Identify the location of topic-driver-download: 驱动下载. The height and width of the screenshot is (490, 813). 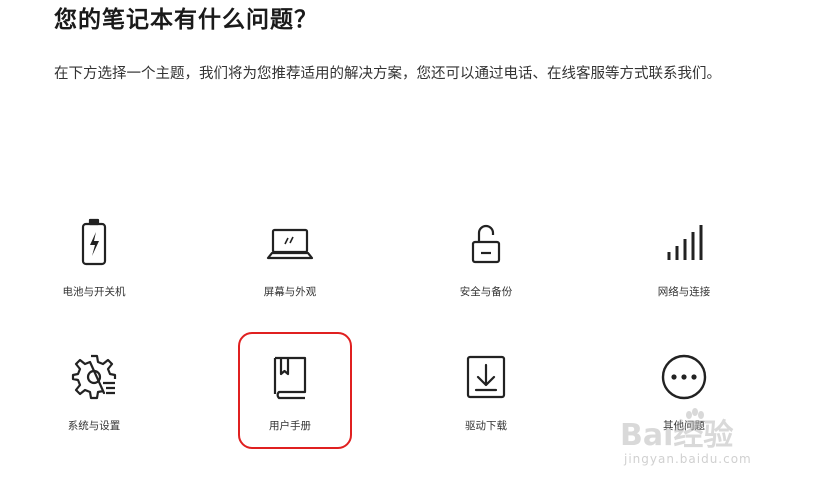
(486, 402).